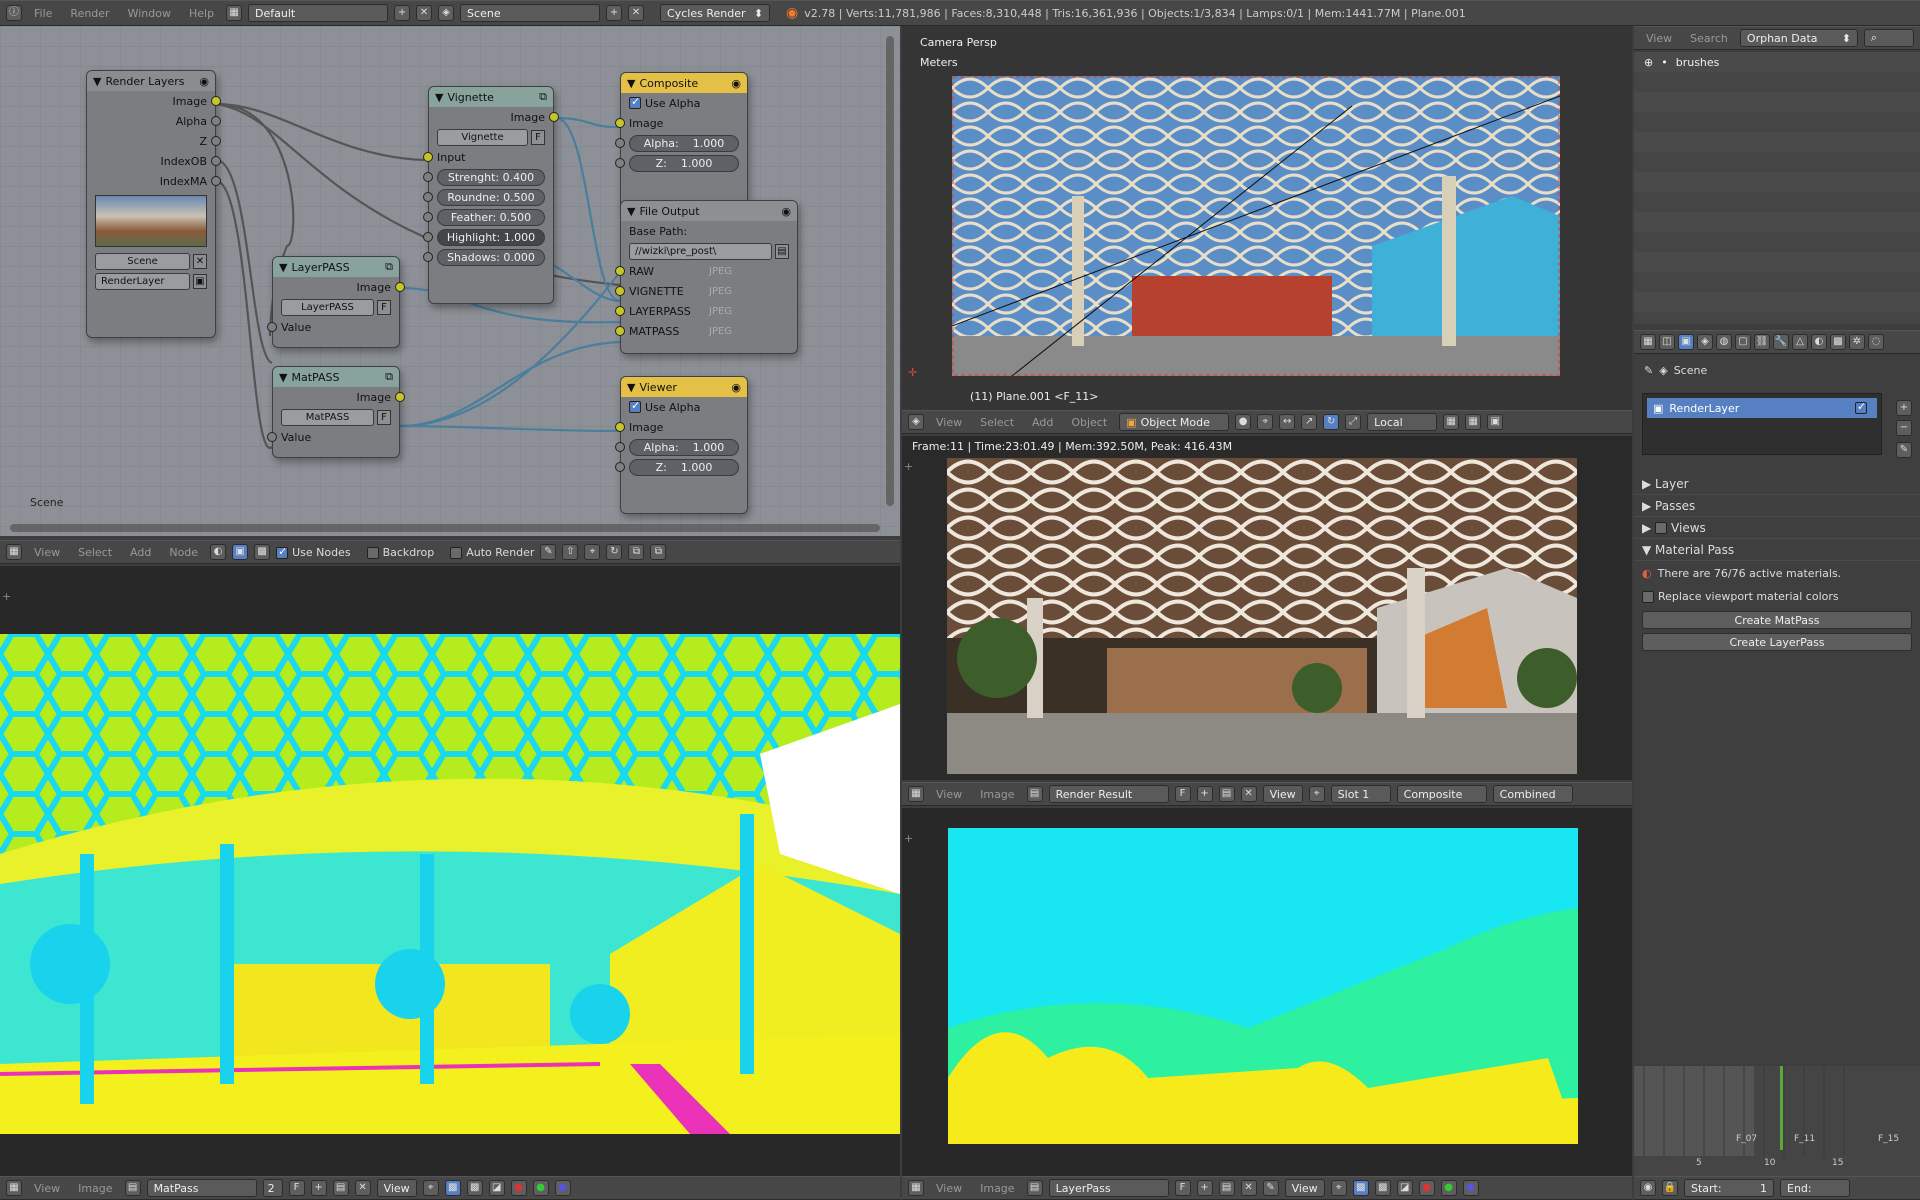  Describe the element at coordinates (684, 83) in the screenshot. I see `composite-header: ▼ Composite ◉` at that location.